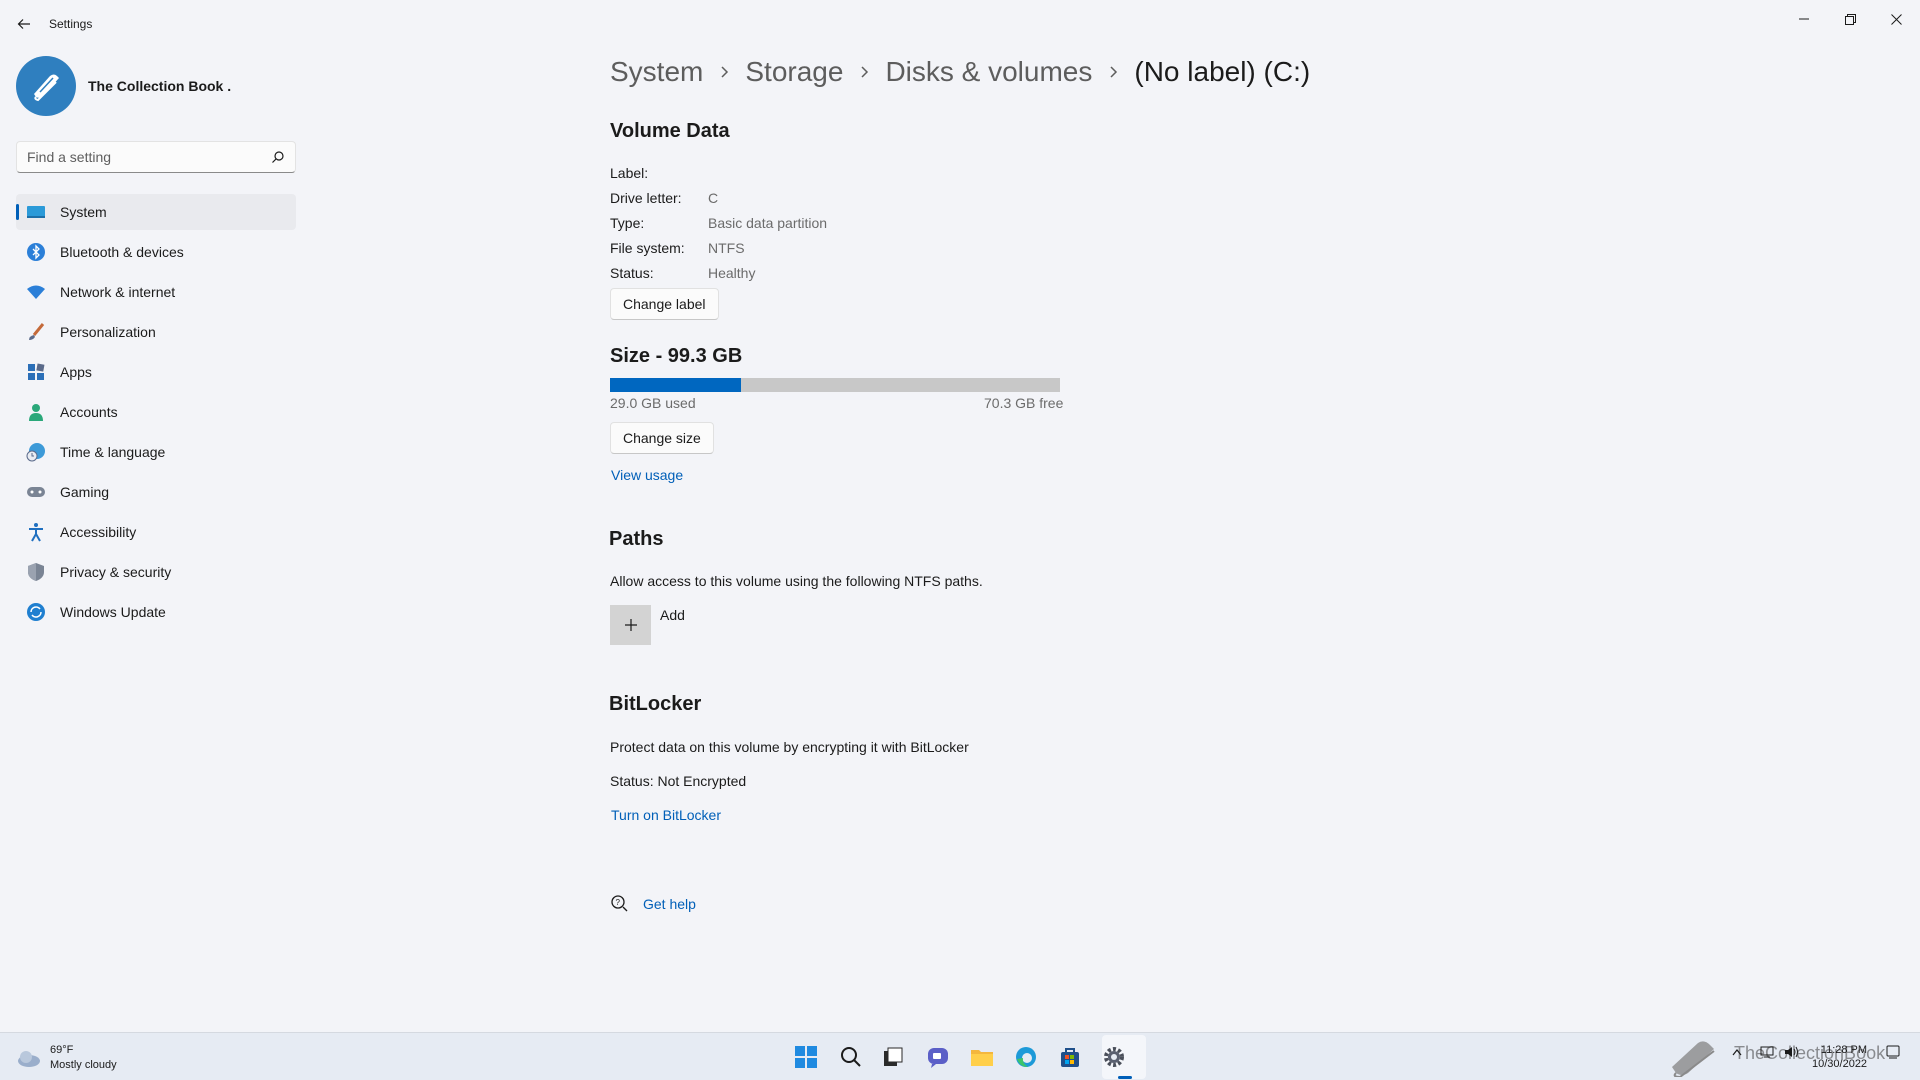 This screenshot has width=1920, height=1080. What do you see at coordinates (653, 403) in the screenshot?
I see `used-label: 29.0 GB used` at bounding box center [653, 403].